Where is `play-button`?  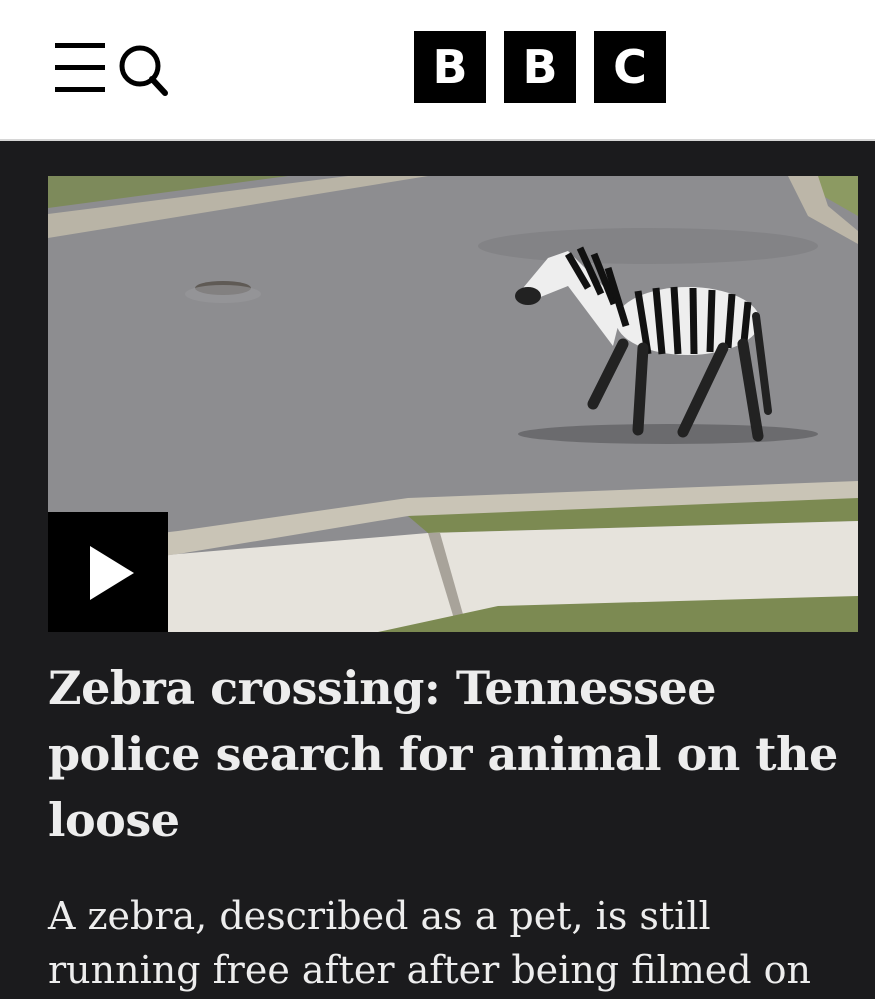
play-button is located at coordinates (108, 572).